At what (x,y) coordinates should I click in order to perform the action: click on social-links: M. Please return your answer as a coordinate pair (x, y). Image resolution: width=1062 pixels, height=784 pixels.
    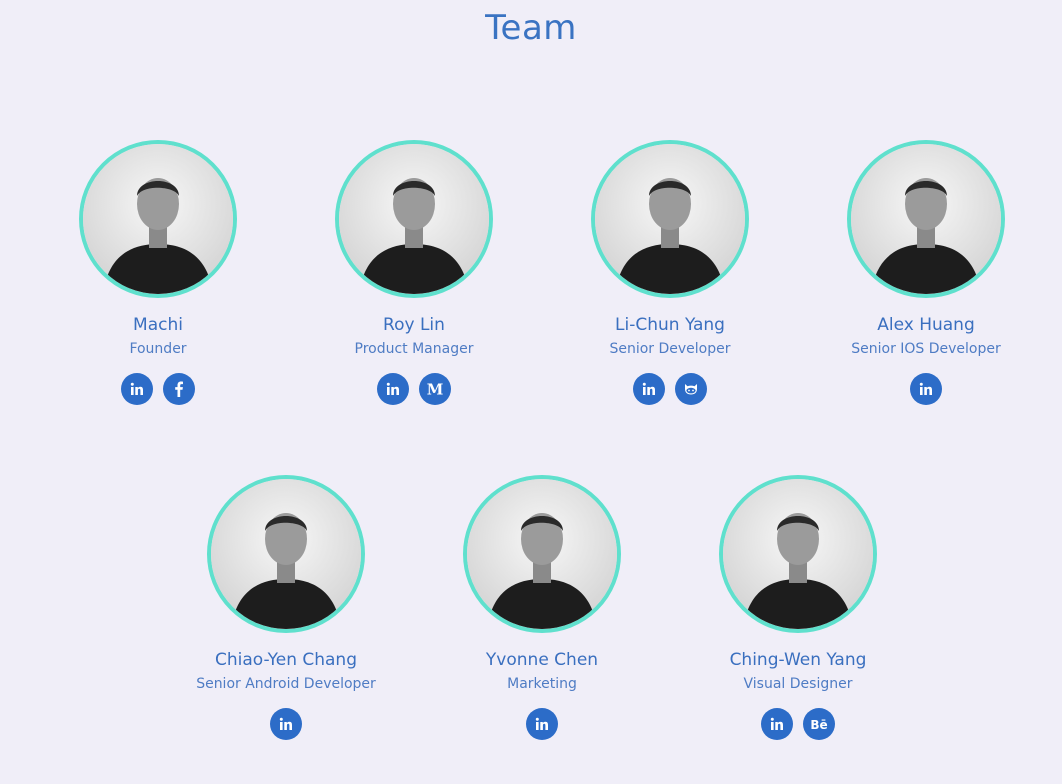
    Looking at the image, I should click on (414, 389).